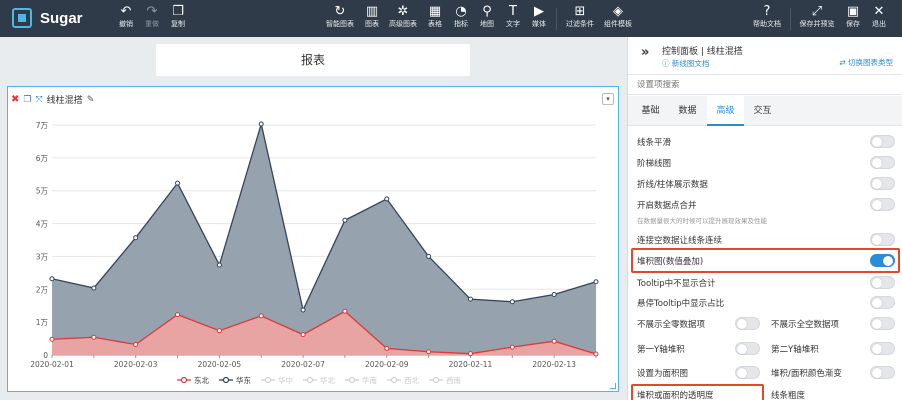 The width and height of the screenshot is (902, 400). I want to click on option-y2-stack-label: 第二Y轴堆积, so click(795, 350).